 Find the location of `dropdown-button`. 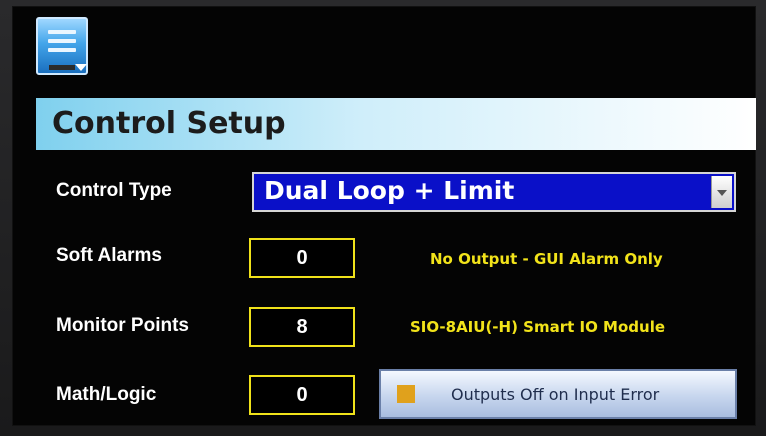

dropdown-button is located at coordinates (721, 192).